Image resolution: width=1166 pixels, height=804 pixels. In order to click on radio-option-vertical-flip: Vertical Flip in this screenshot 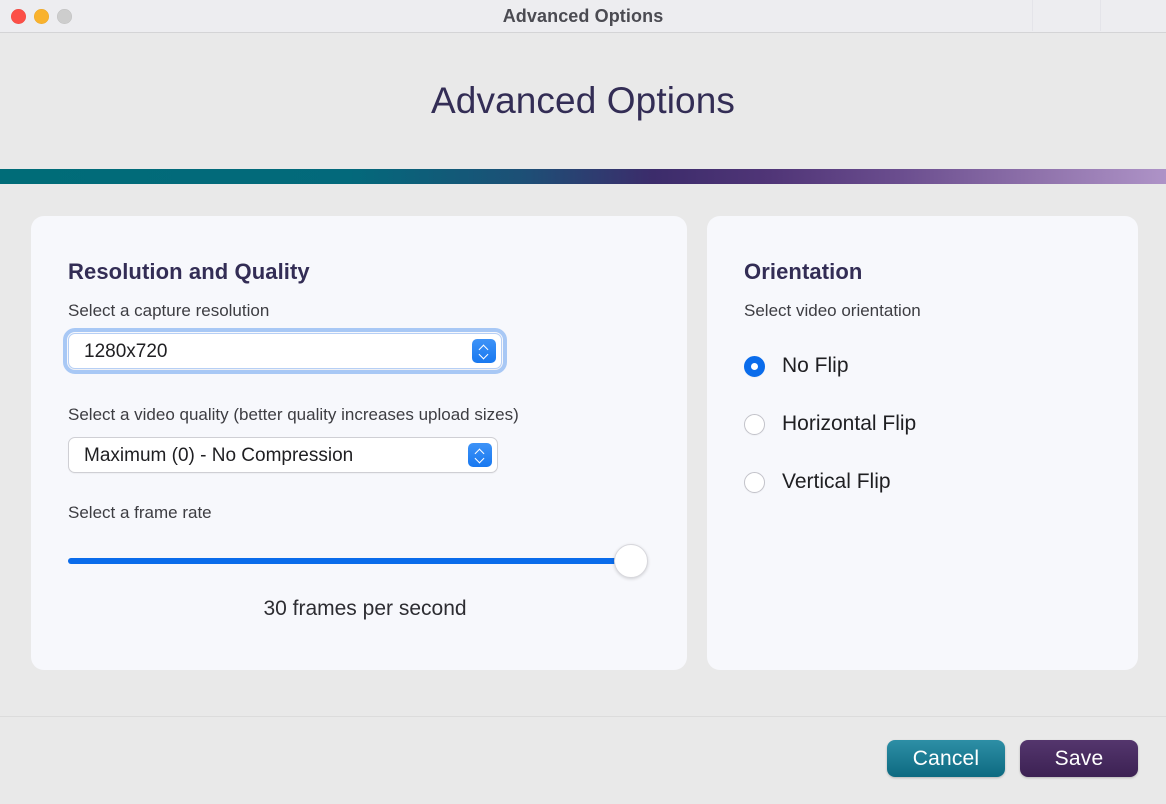, I will do `click(922, 482)`.